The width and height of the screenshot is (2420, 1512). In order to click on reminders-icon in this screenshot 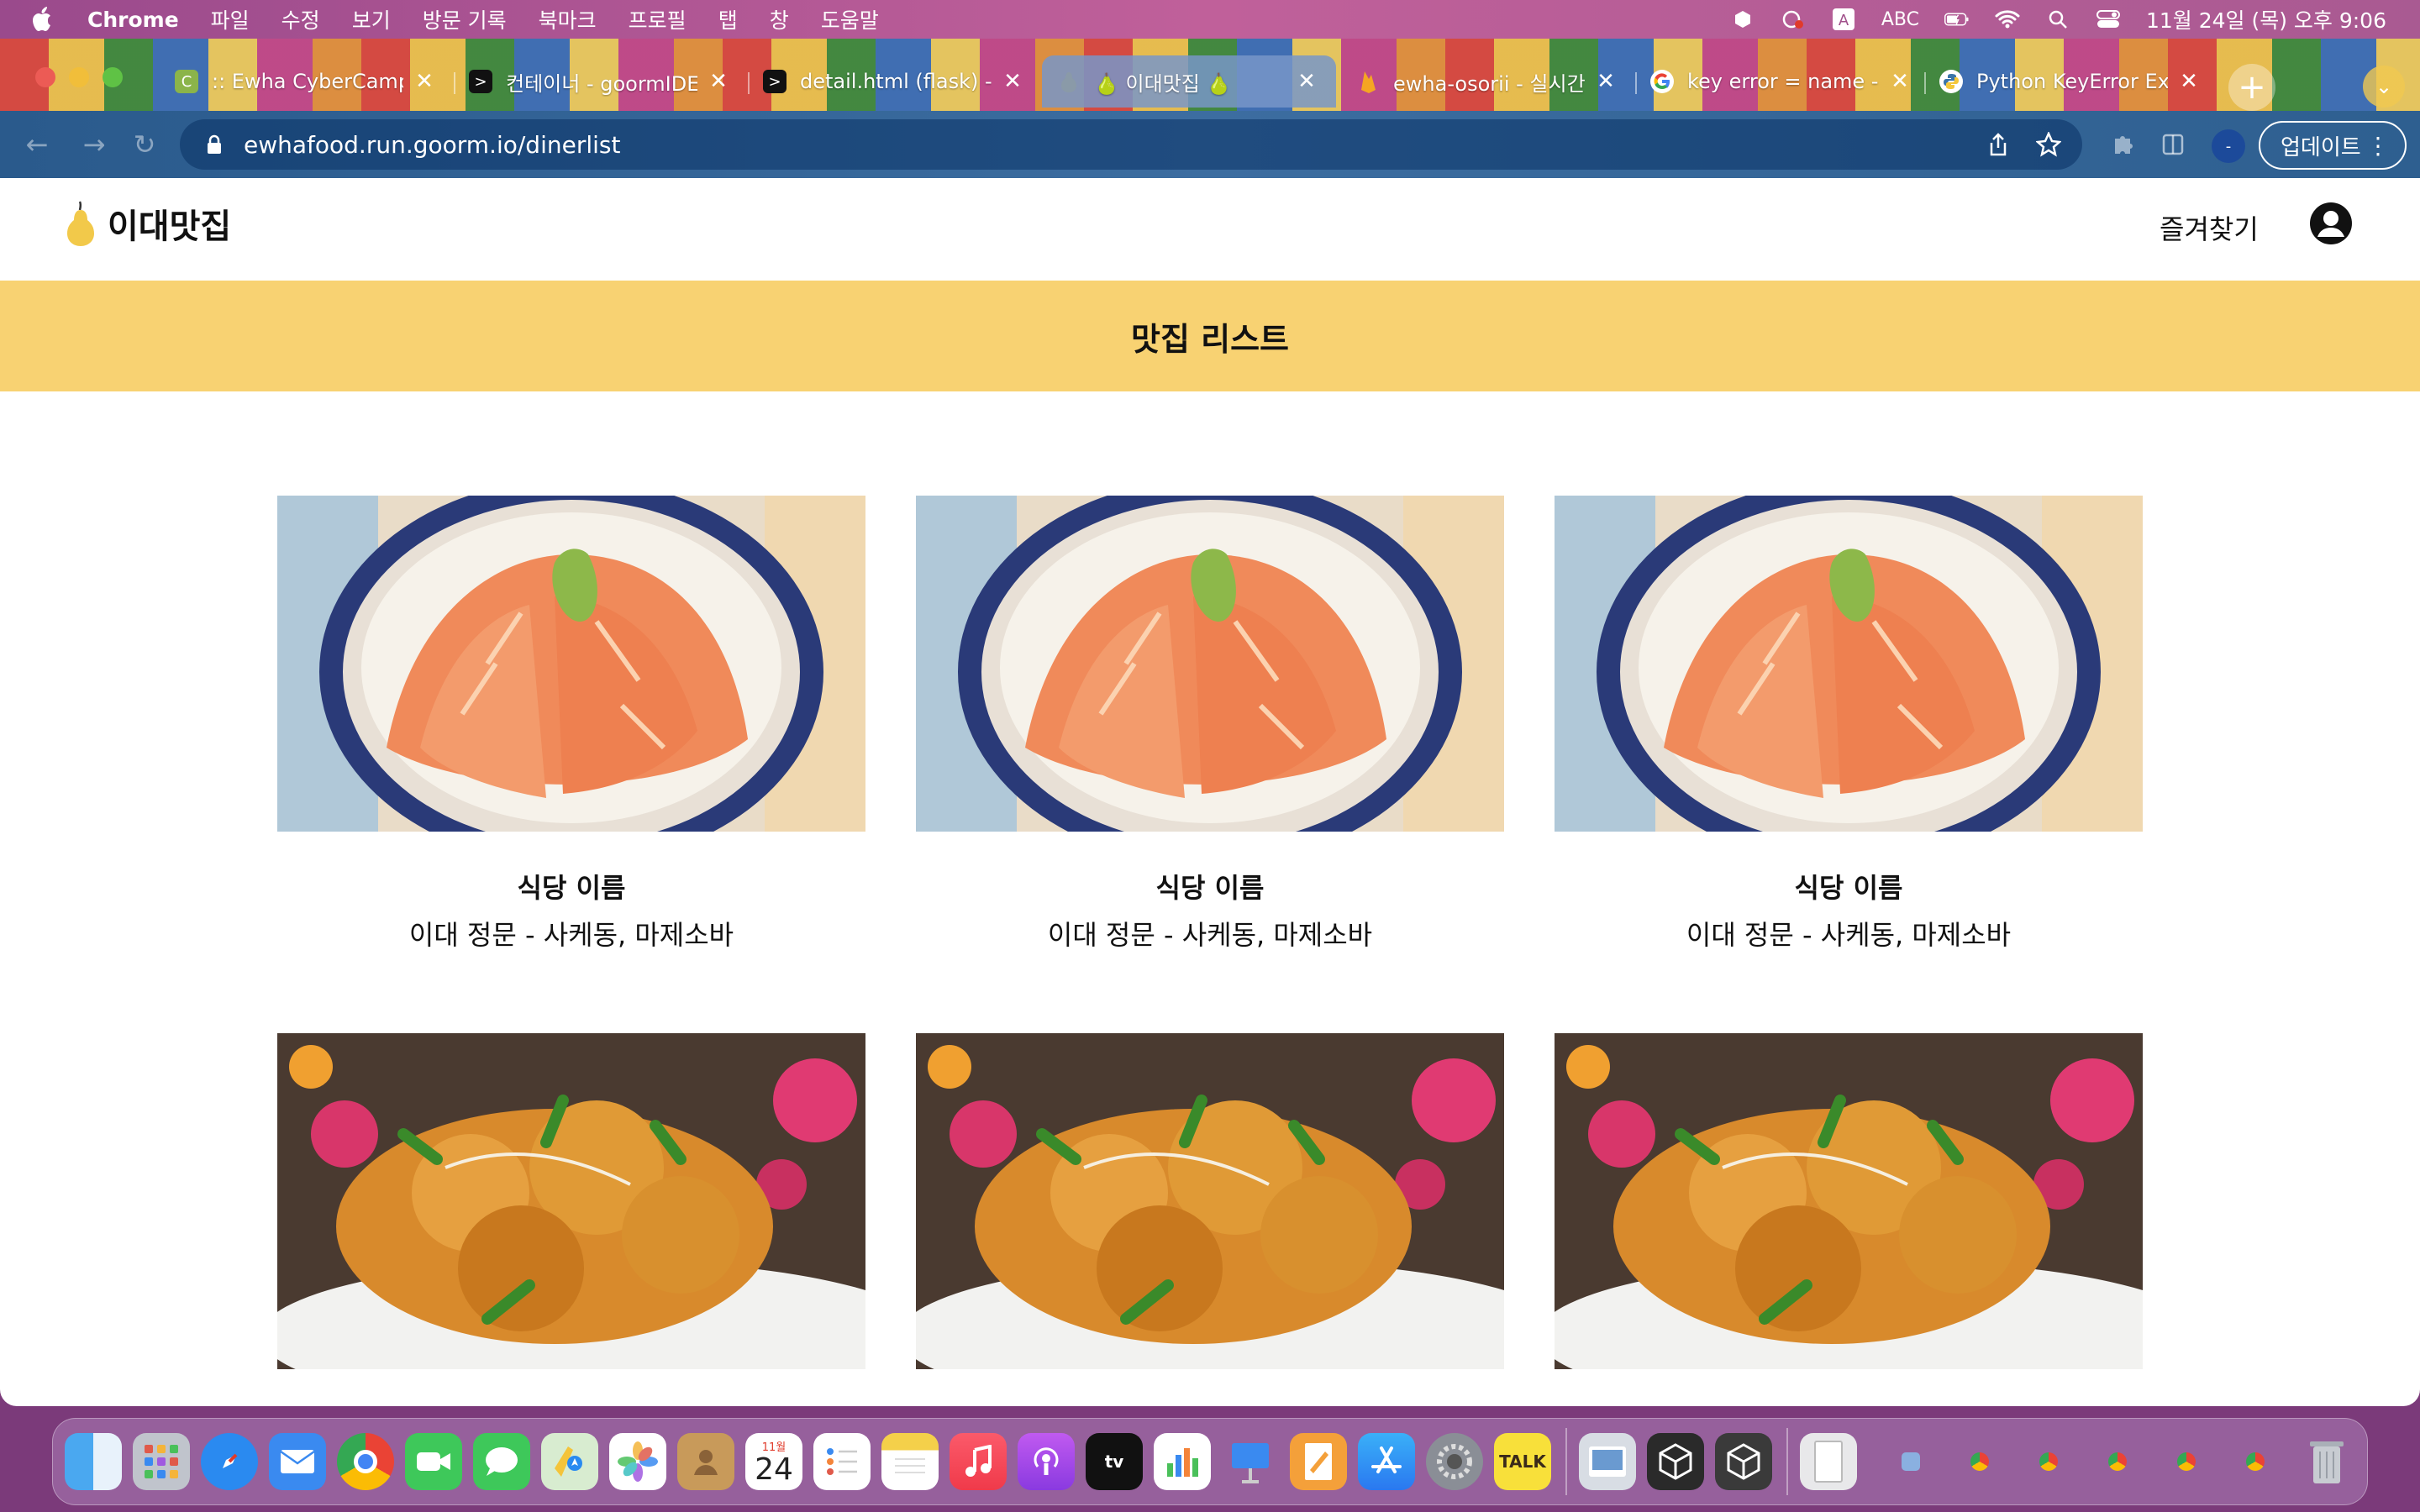, I will do `click(842, 1461)`.